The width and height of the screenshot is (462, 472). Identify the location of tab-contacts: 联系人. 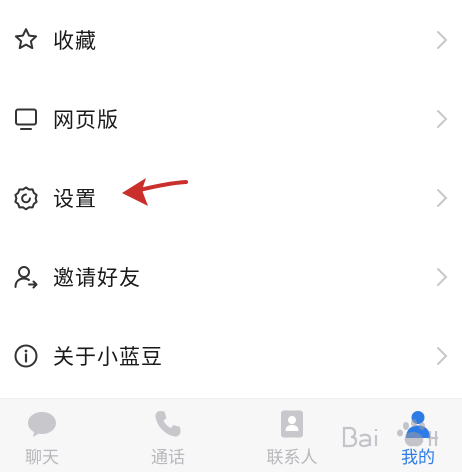
(292, 435).